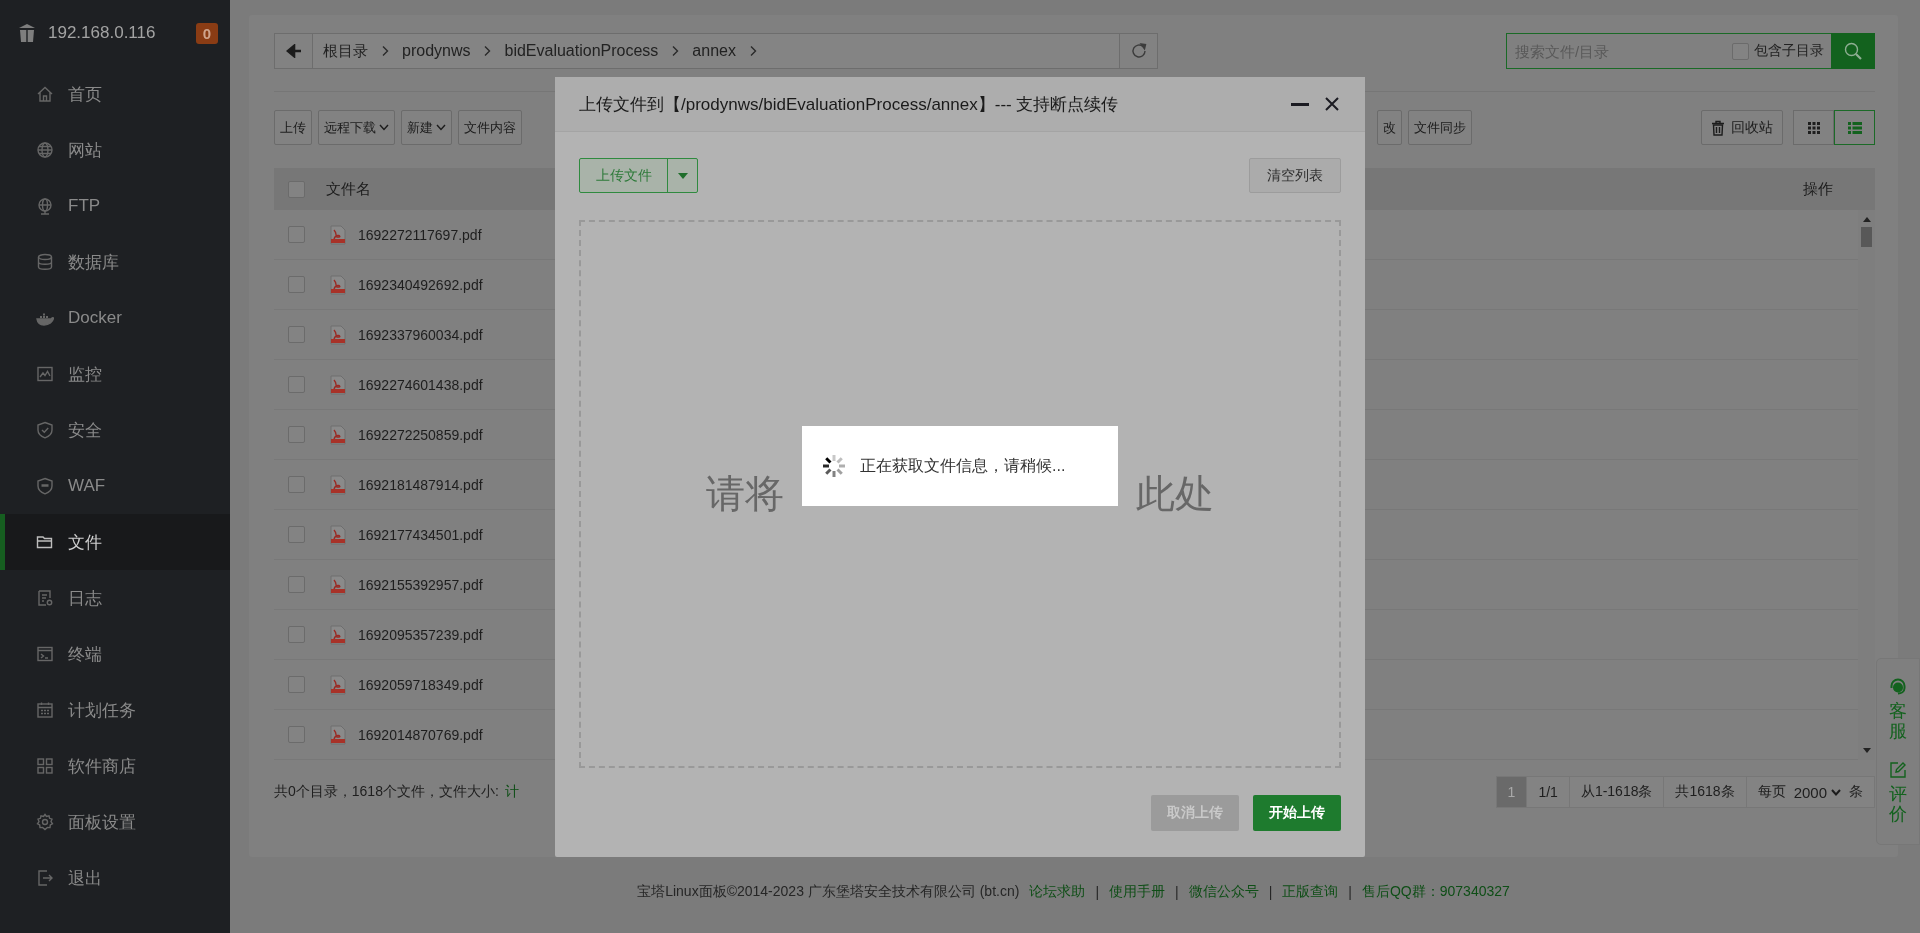  I want to click on dialog-title: 上传文件到【/prodynws/bidEvaluationProcess/annex】--- 支持断点续传, so click(849, 104).